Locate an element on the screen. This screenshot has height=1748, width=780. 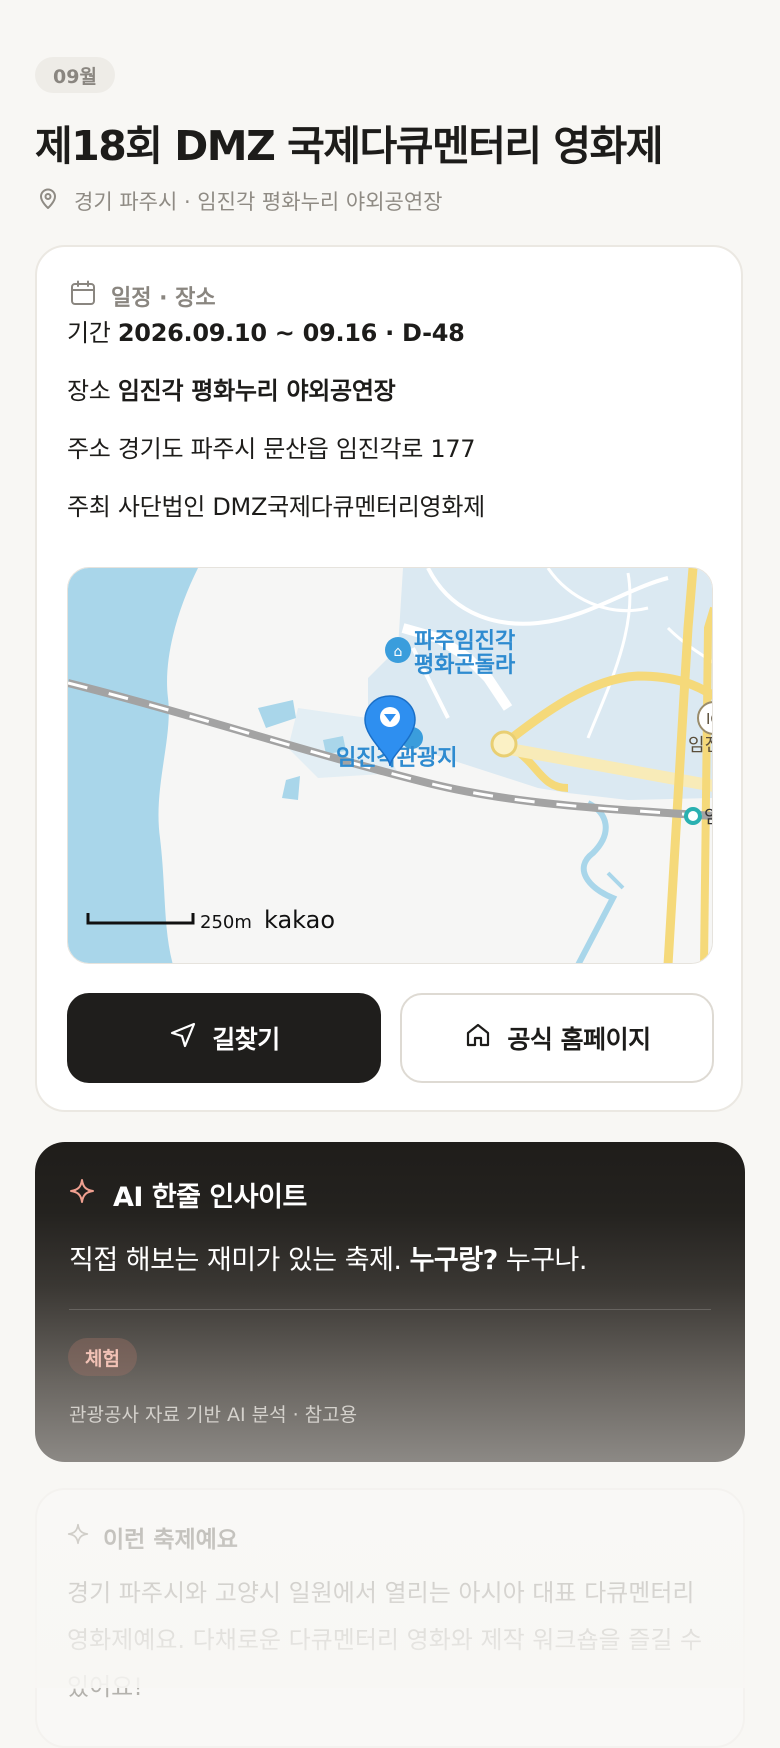
month-chip-label: 09월 is located at coordinates (75, 76).